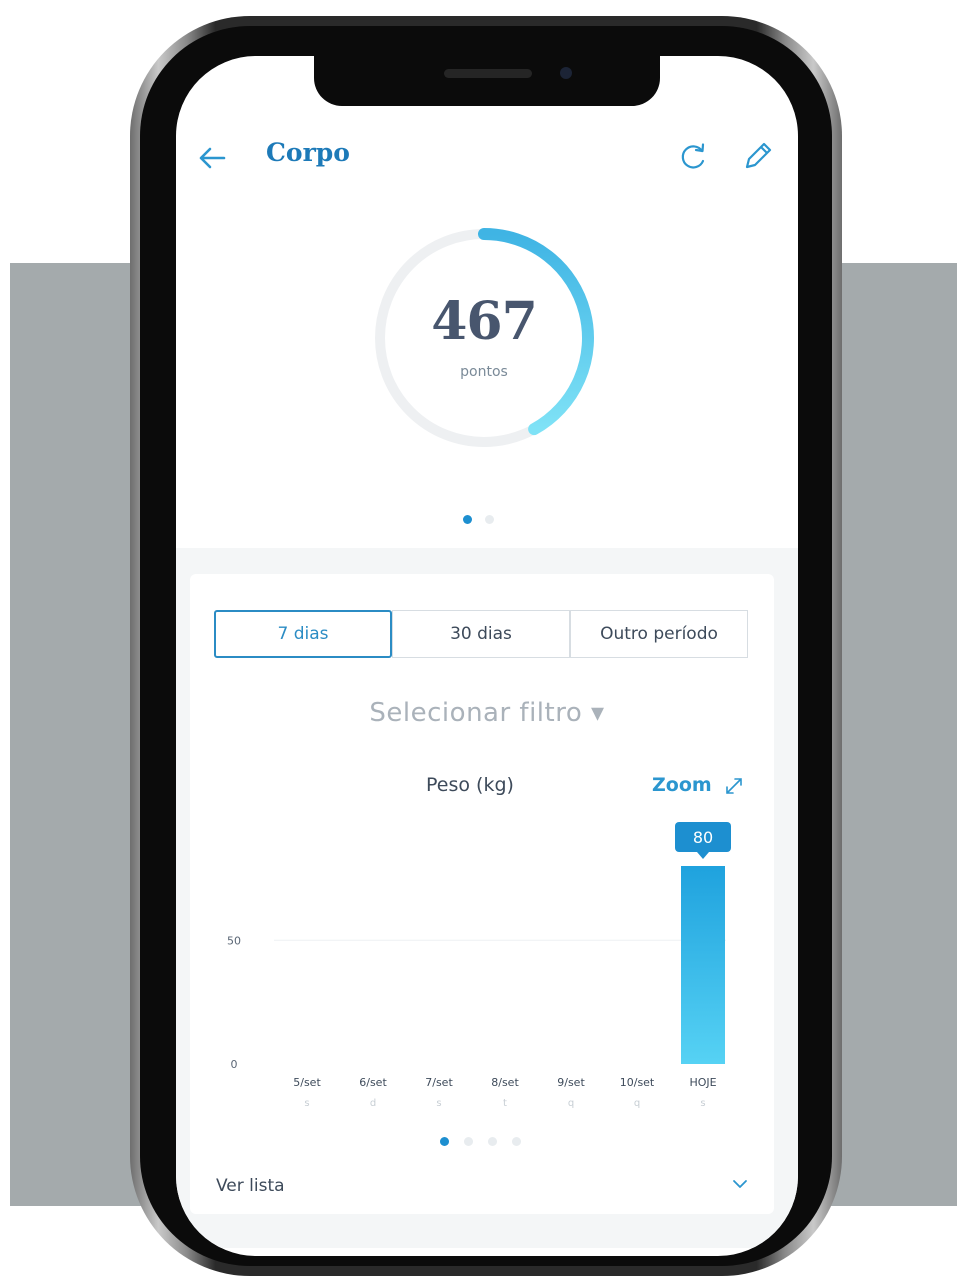 This screenshot has height=1276, width=957. I want to click on weekday-label: t, so click(505, 1103).